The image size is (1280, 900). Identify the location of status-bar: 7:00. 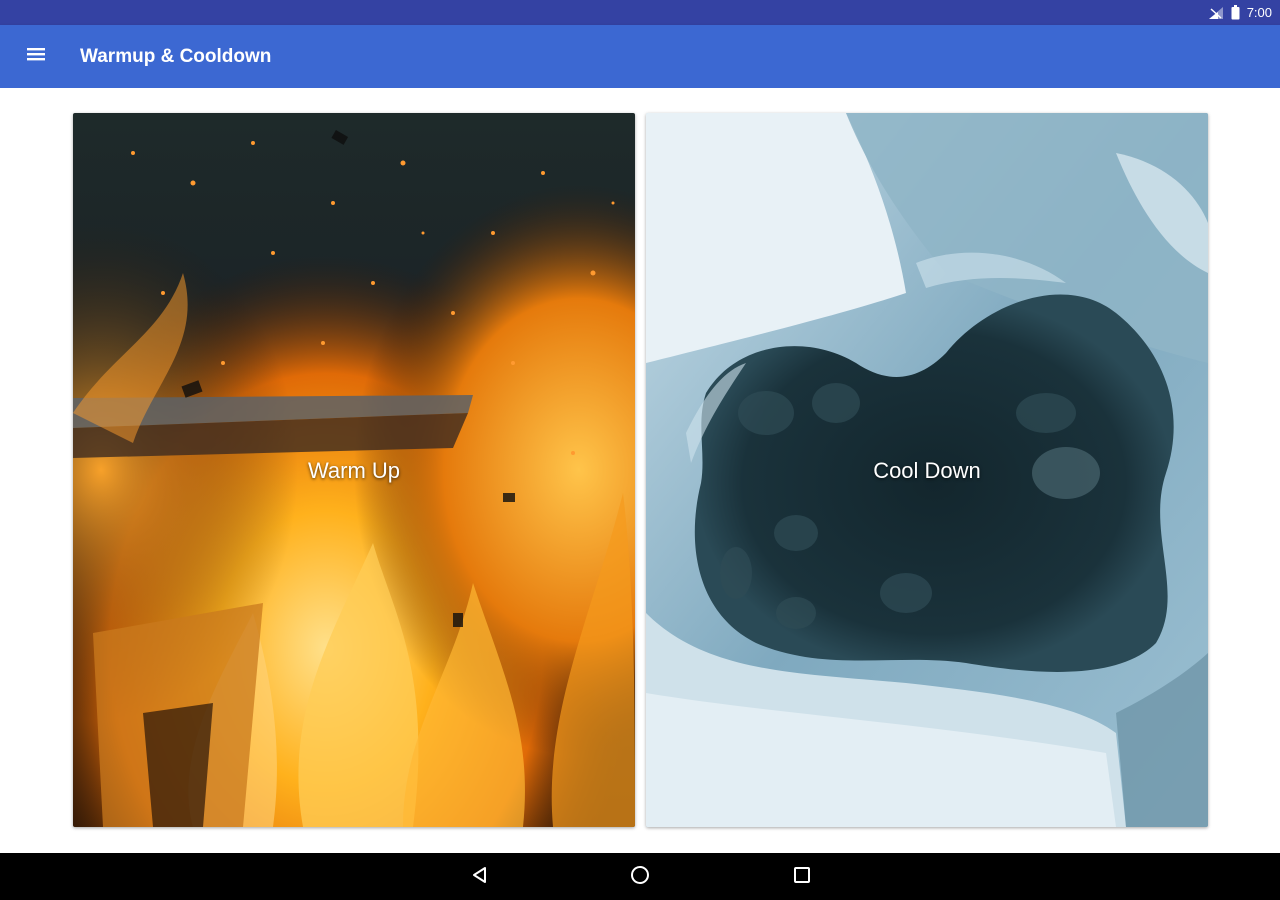
(640, 12).